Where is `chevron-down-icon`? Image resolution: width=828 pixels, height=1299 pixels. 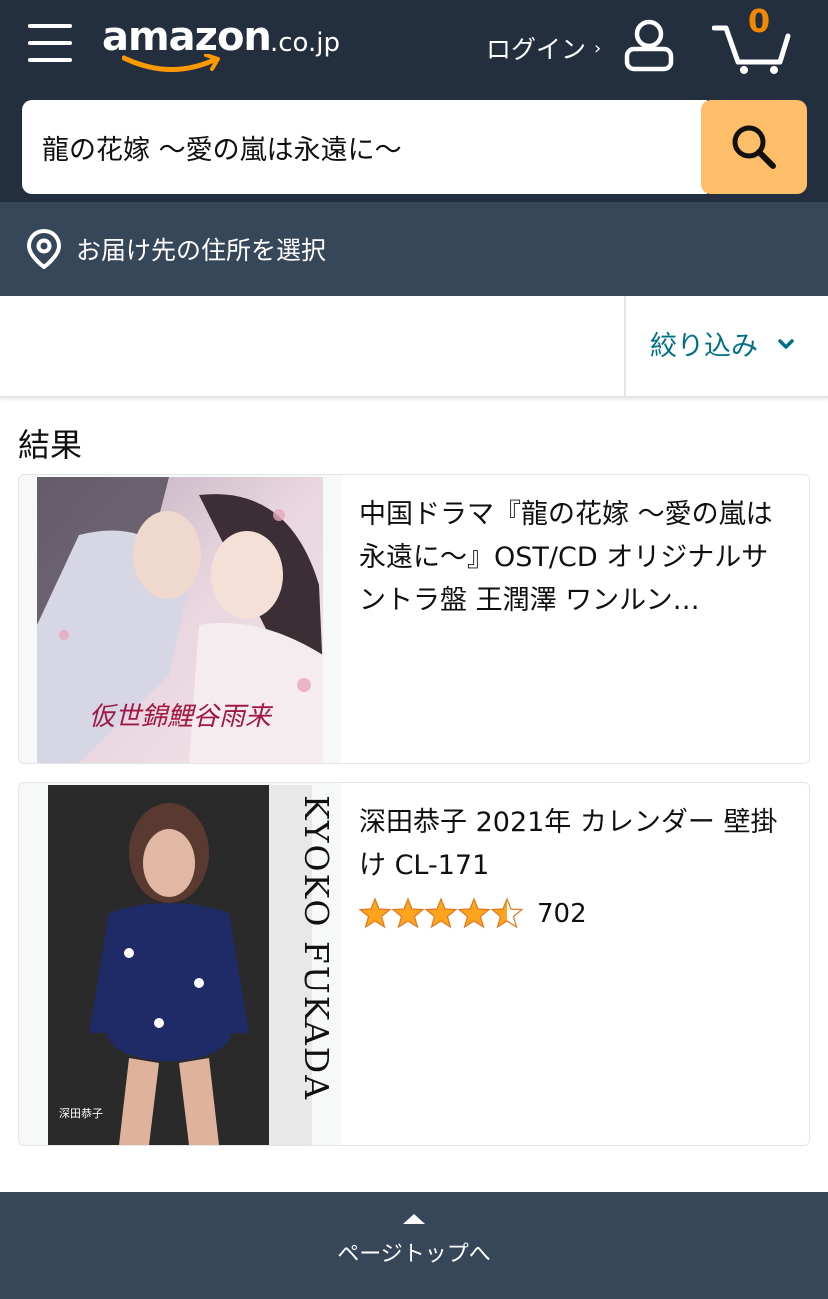 chevron-down-icon is located at coordinates (786, 343).